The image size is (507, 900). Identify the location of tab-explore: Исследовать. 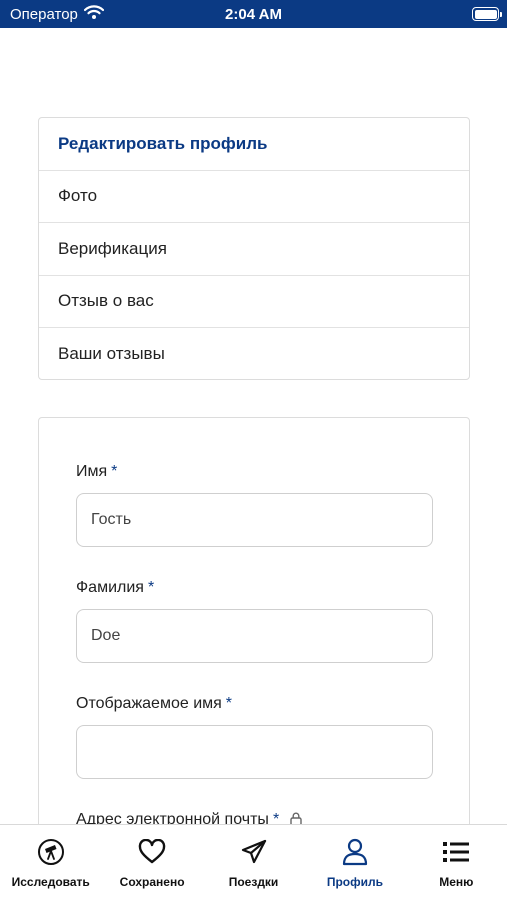
(50, 862).